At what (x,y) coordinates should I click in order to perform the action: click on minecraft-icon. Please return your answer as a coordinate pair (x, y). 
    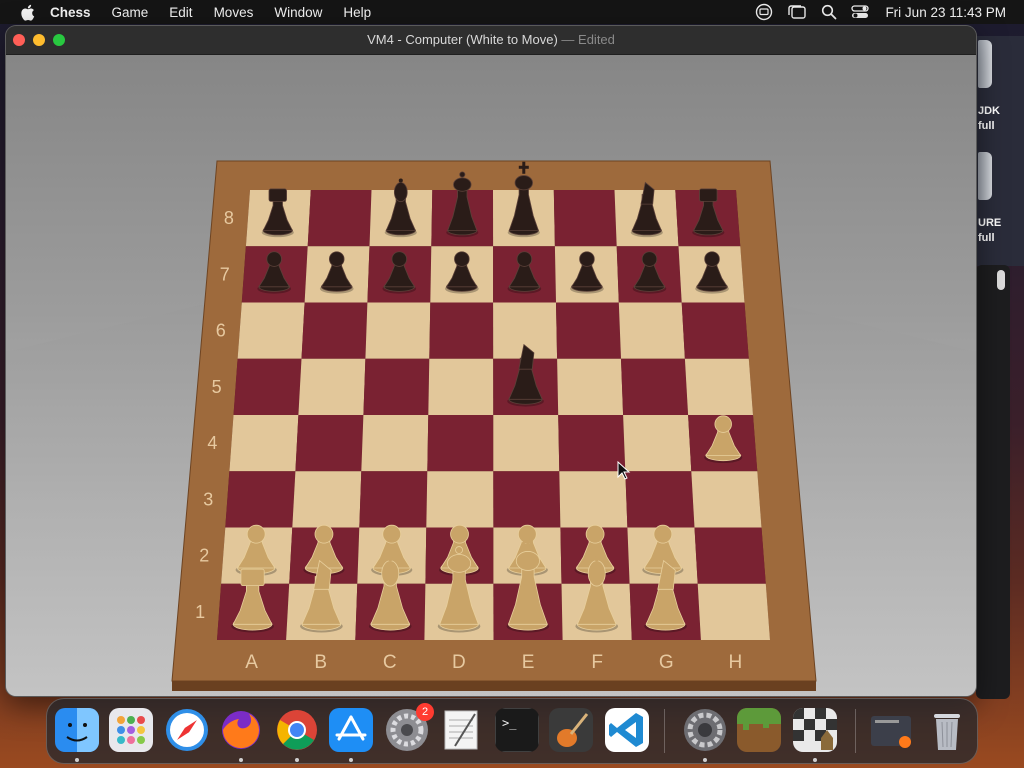
    Looking at the image, I should click on (759, 730).